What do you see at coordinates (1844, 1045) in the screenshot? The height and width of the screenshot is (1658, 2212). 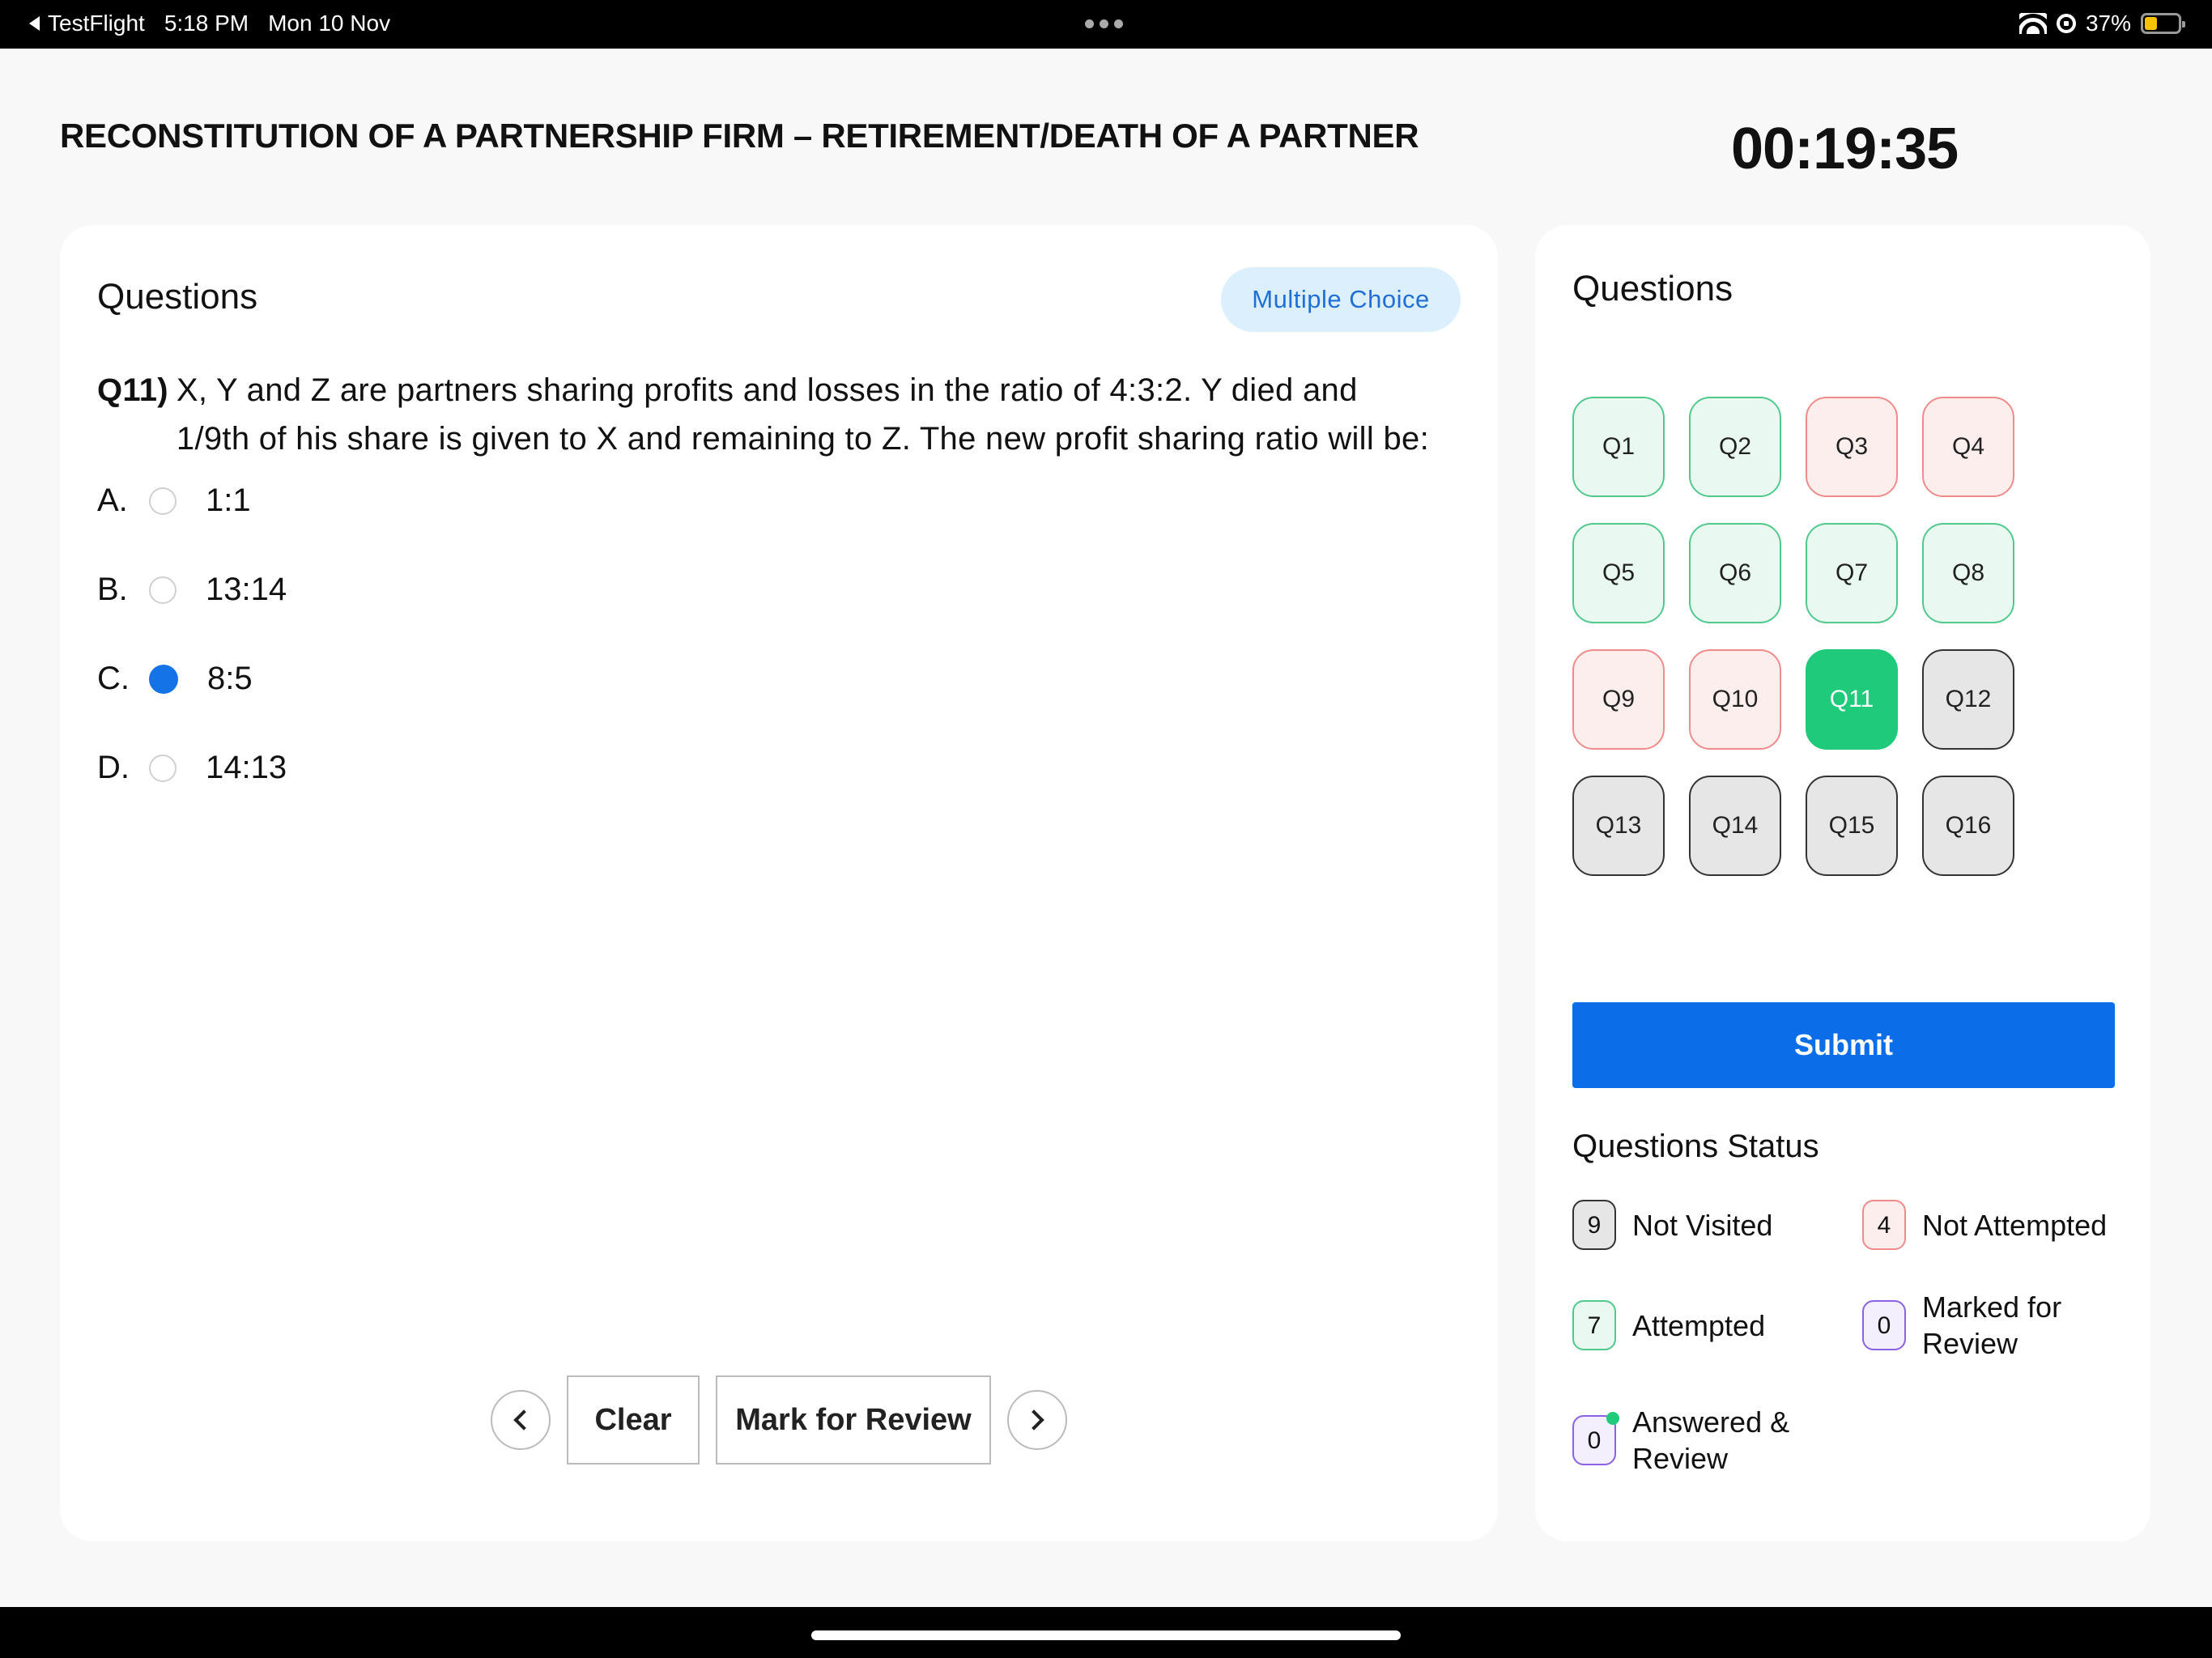 I see `submit-button: Submit` at bounding box center [1844, 1045].